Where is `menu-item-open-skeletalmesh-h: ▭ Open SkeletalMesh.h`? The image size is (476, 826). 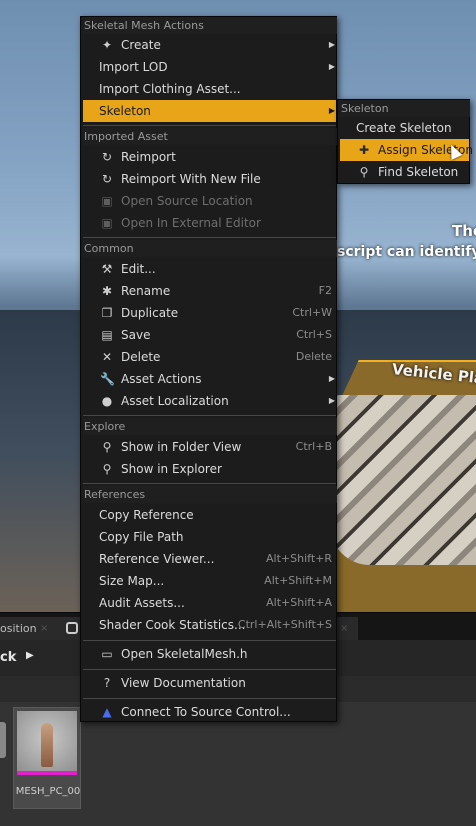
menu-item-open-skeletalmesh-h: ▭ Open SkeletalMesh.h is located at coordinates (209, 654).